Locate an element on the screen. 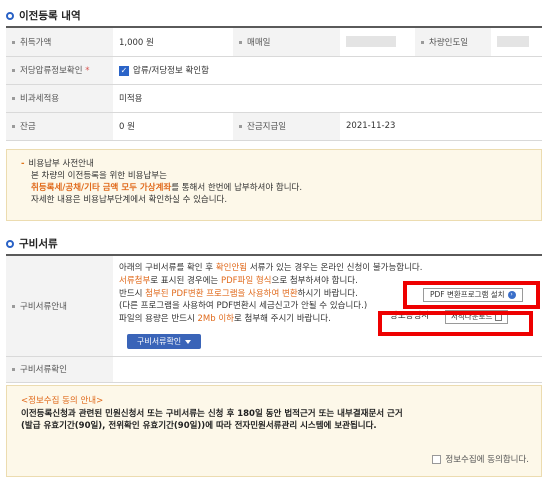 Image resolution: width=552 pixels, height=489 pixels. table-row: 잔금 0 원 잔금지급일 2021-11-23 is located at coordinates (274, 126).